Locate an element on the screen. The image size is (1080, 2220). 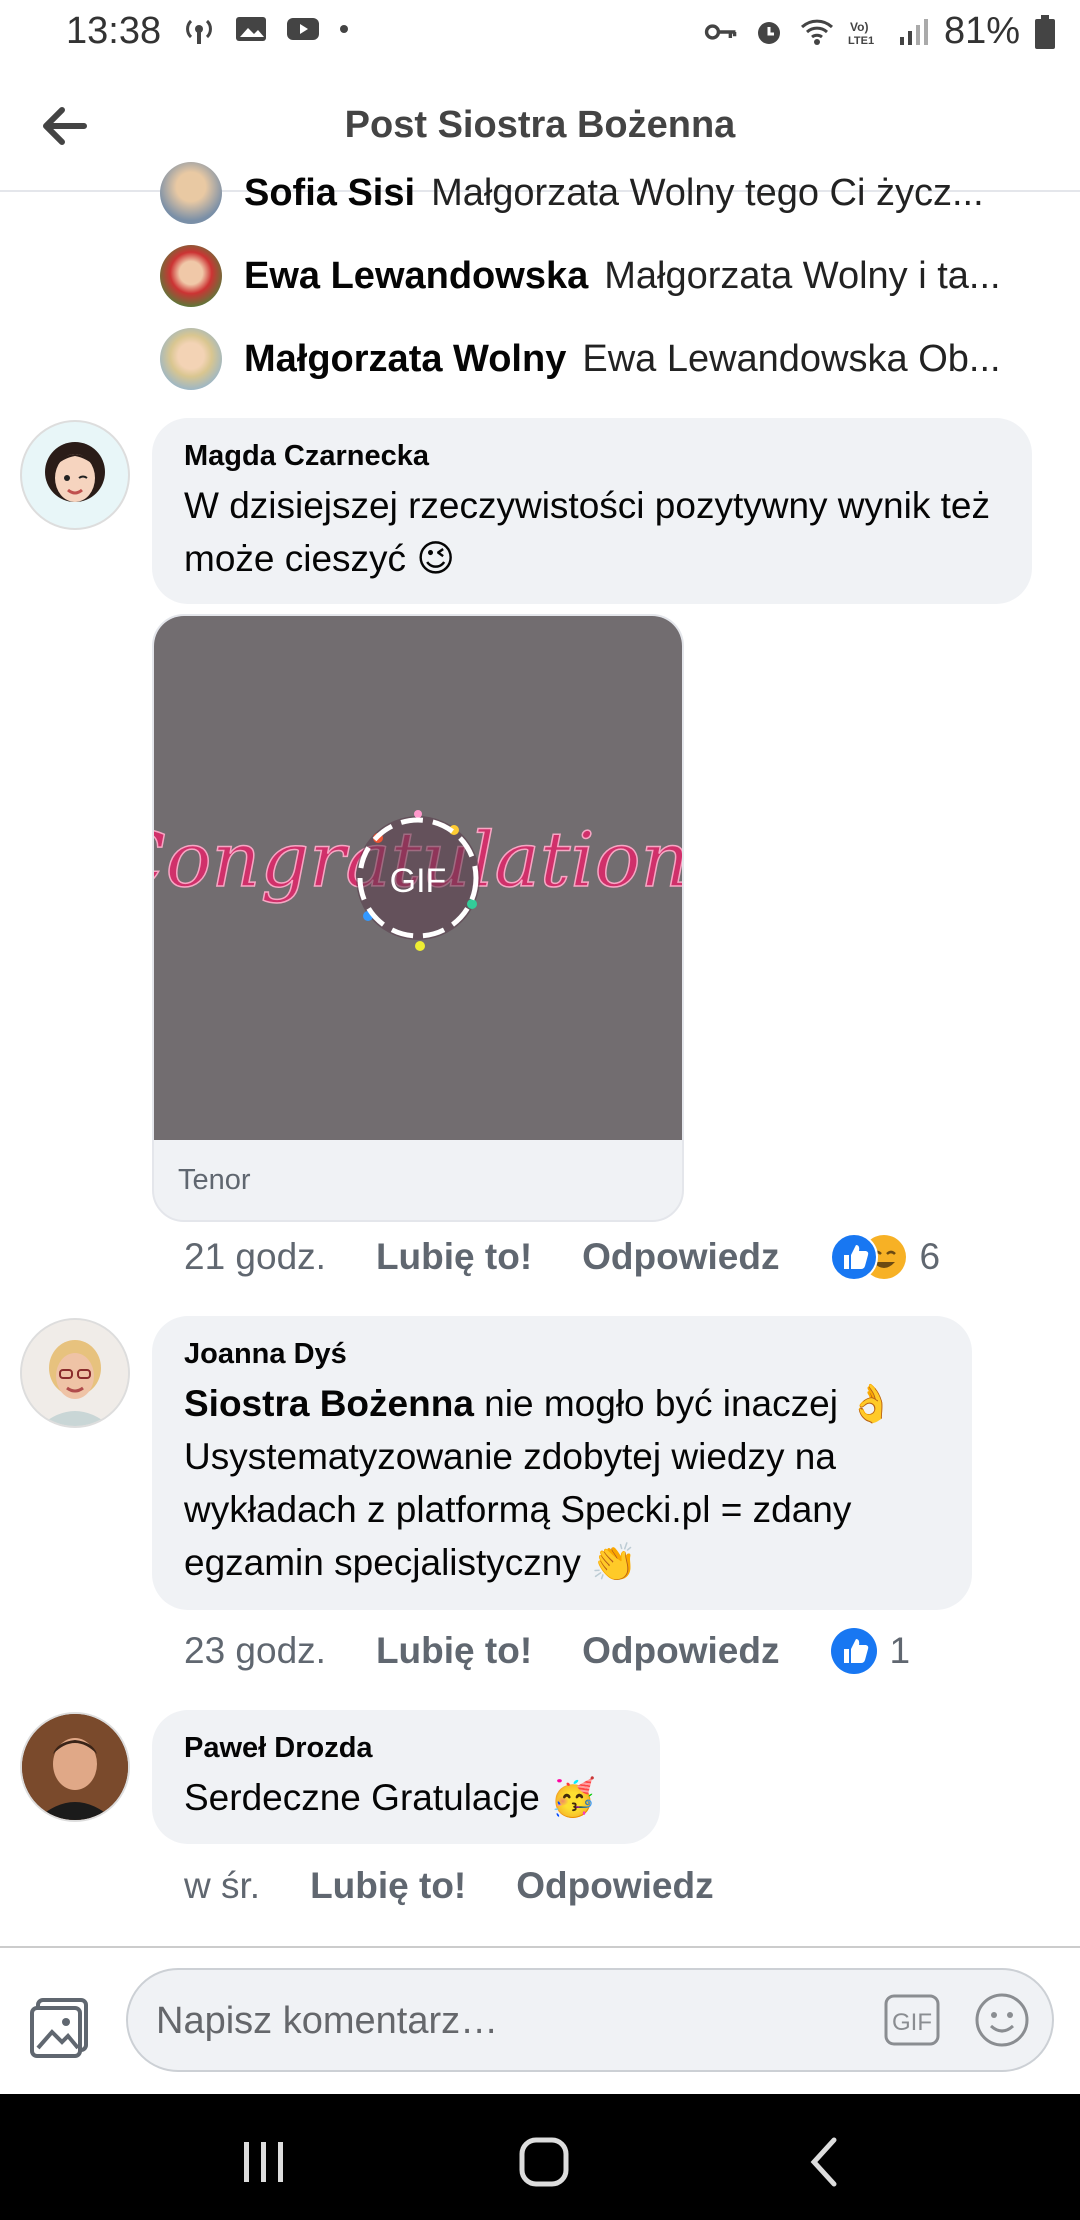
volte-icon: Vo)LTE1 is located at coordinates (861, 33).